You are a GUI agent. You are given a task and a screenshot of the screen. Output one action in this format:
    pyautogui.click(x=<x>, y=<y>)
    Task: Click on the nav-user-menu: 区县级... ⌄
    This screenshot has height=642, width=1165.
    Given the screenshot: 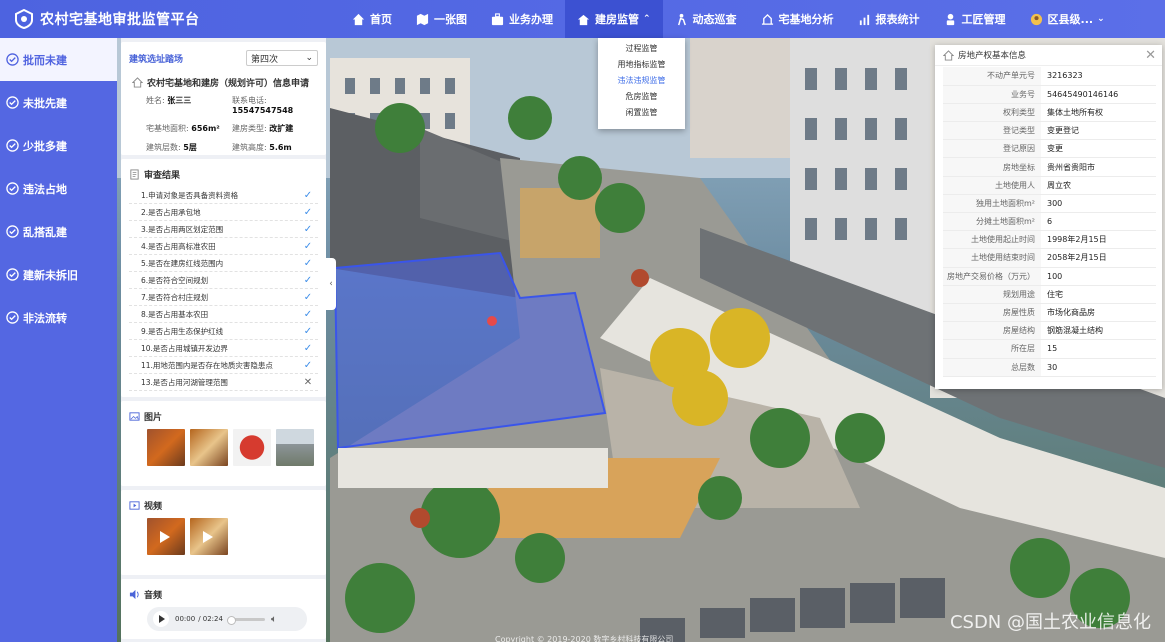 What is the action you would take?
    pyautogui.click(x=1067, y=19)
    